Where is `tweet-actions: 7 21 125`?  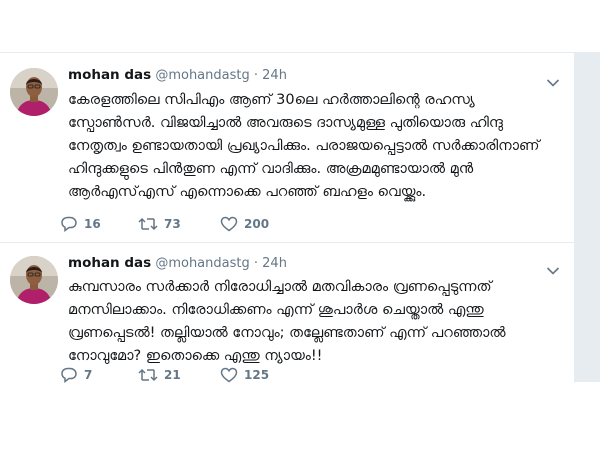
tweet-actions: 7 21 125 is located at coordinates (300, 373).